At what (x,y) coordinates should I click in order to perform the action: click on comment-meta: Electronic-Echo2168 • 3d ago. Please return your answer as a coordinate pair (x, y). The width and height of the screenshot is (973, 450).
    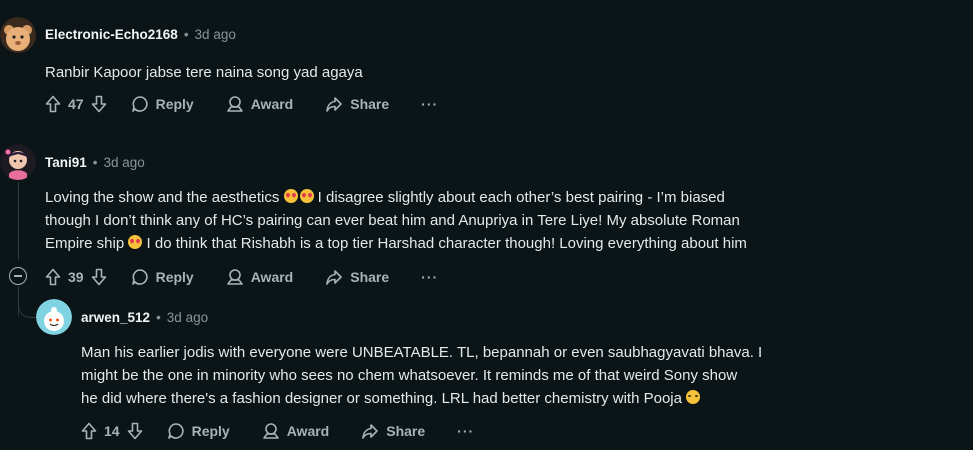
    Looking at the image, I should click on (140, 34).